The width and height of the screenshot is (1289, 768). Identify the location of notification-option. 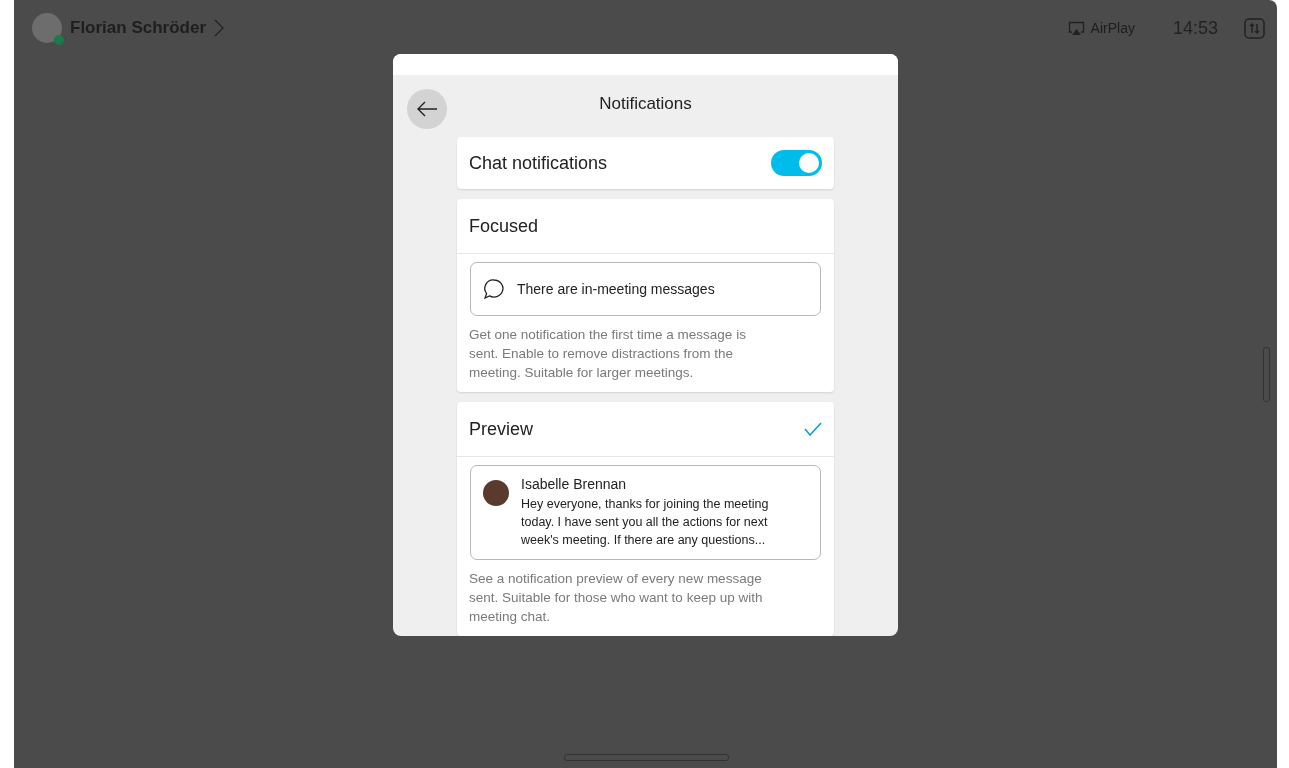
(645, 519).